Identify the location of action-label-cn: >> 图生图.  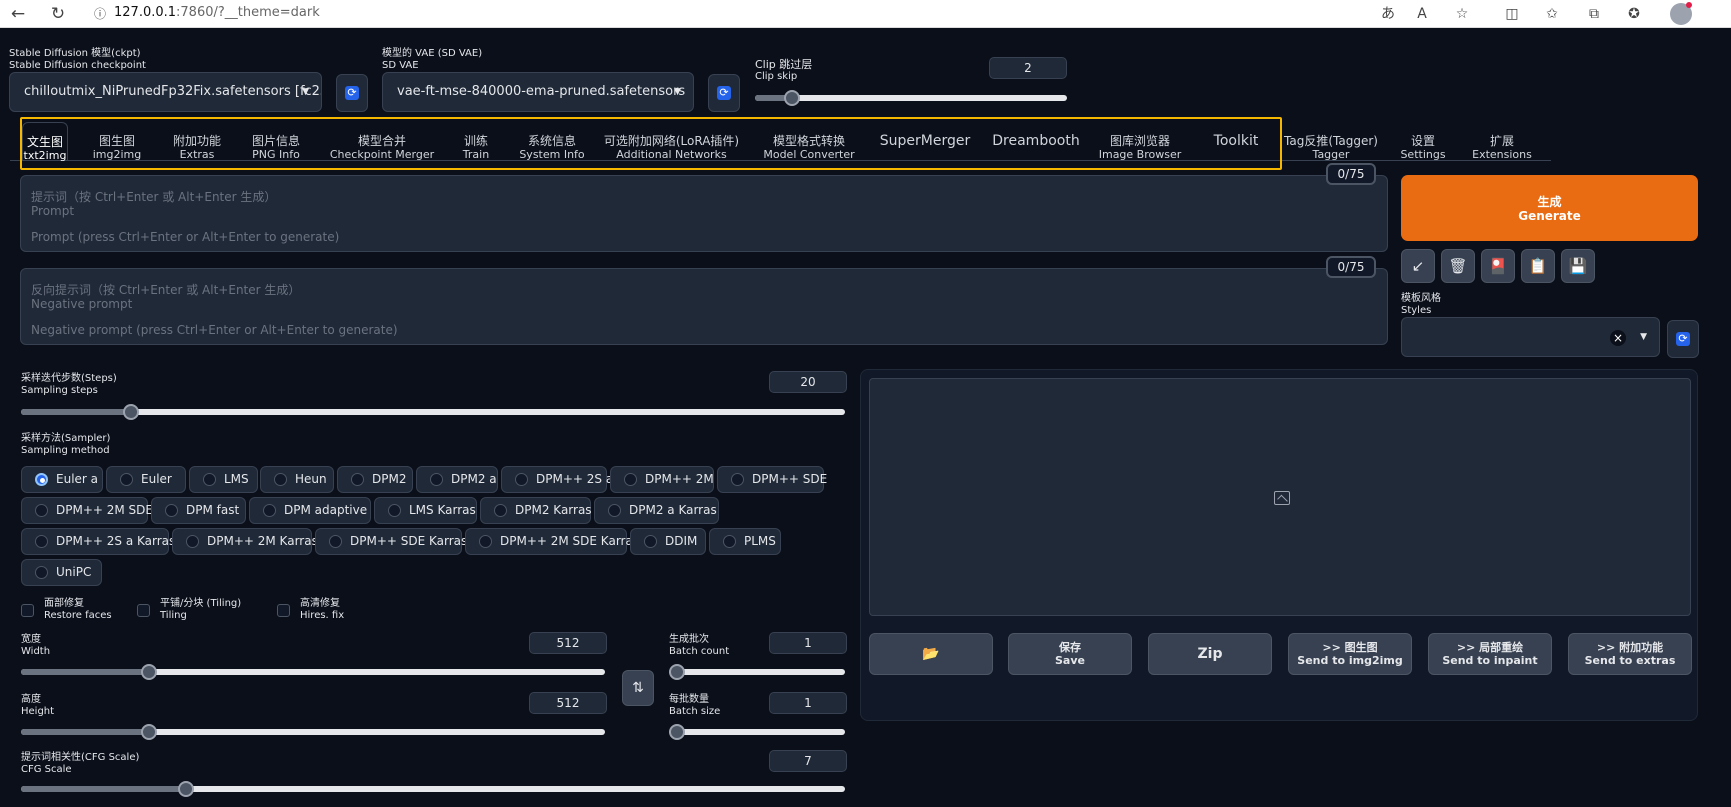
(1350, 647).